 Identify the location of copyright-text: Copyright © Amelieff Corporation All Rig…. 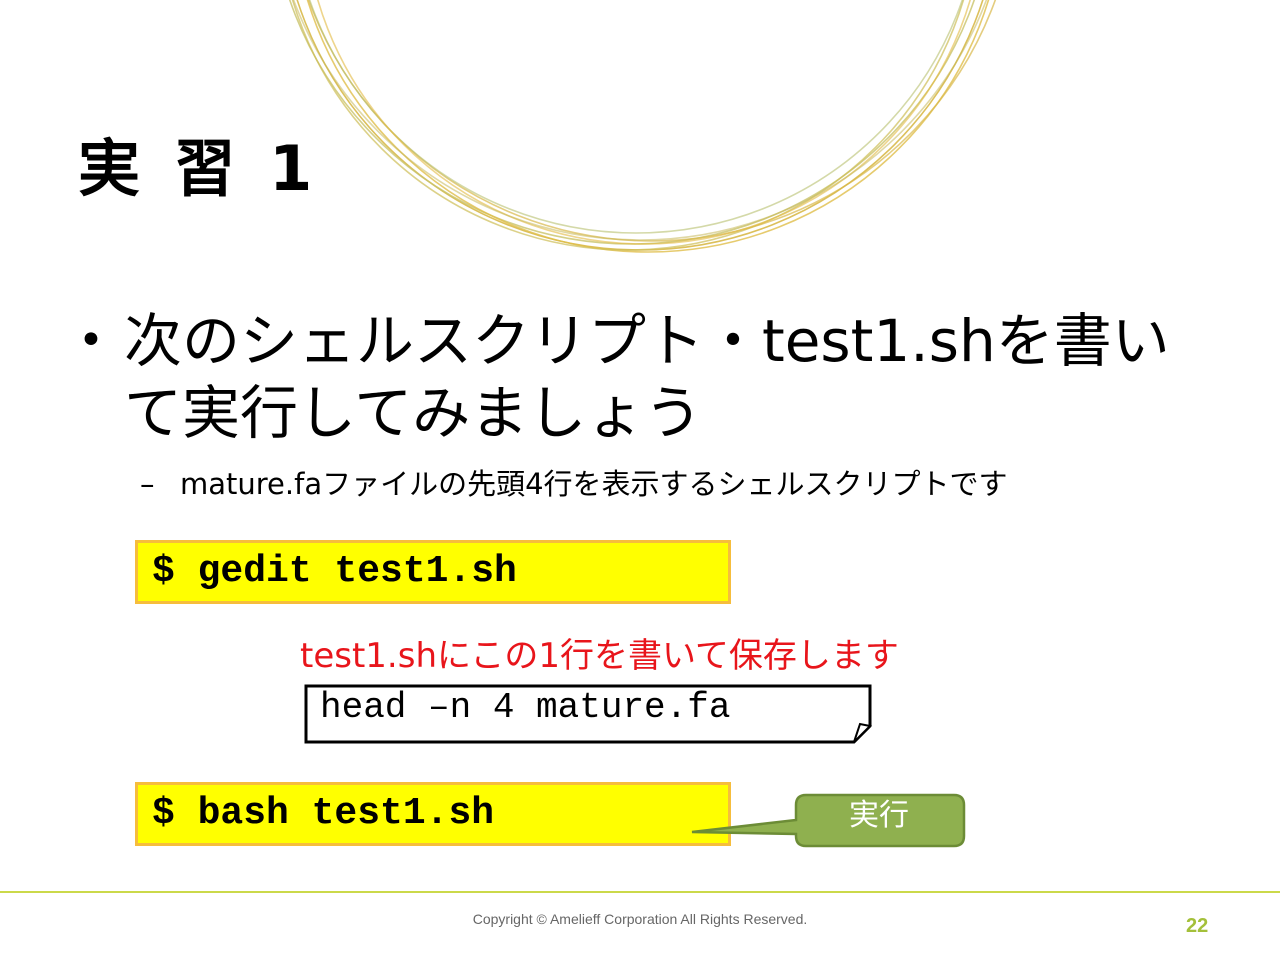
(640, 919).